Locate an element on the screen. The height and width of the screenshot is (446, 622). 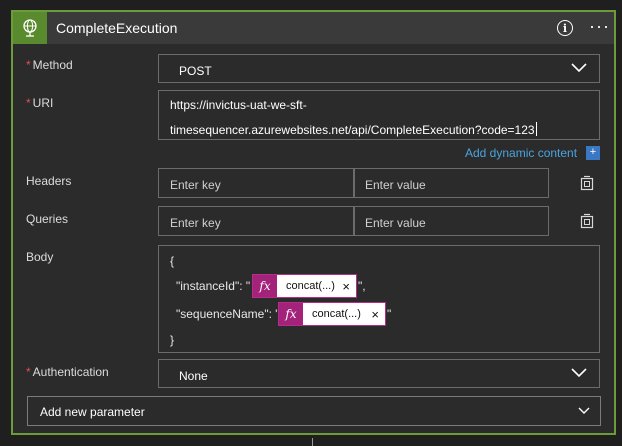
body-label: Body is located at coordinates (40, 257).